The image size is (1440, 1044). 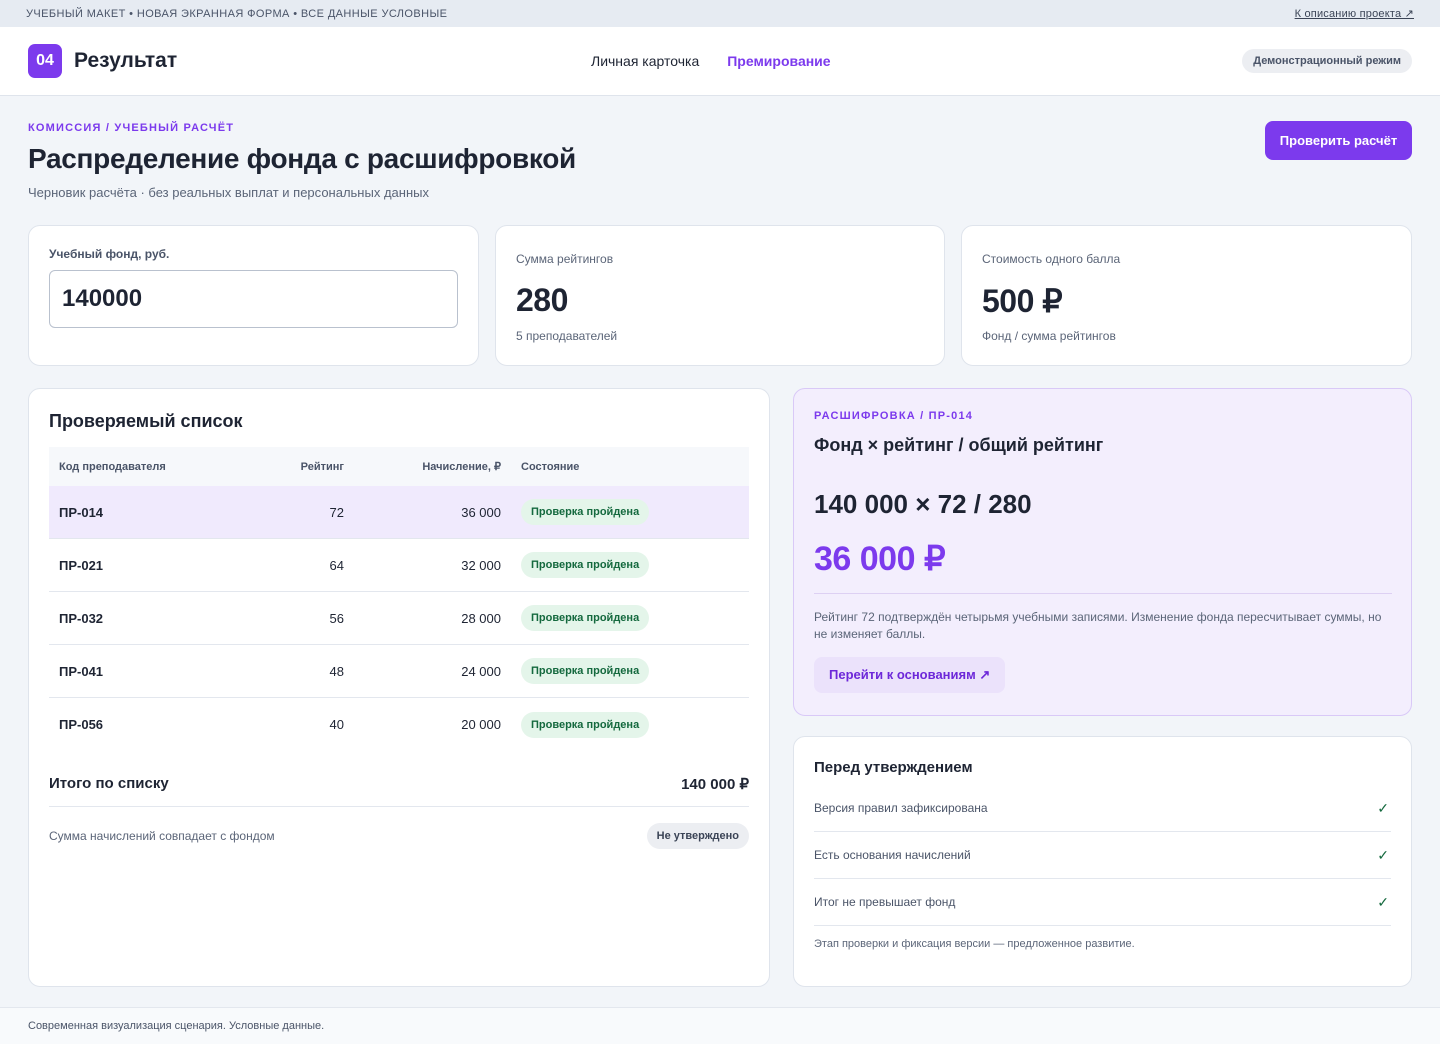 I want to click on nav-item-bonuses: Премирование, so click(x=778, y=61).